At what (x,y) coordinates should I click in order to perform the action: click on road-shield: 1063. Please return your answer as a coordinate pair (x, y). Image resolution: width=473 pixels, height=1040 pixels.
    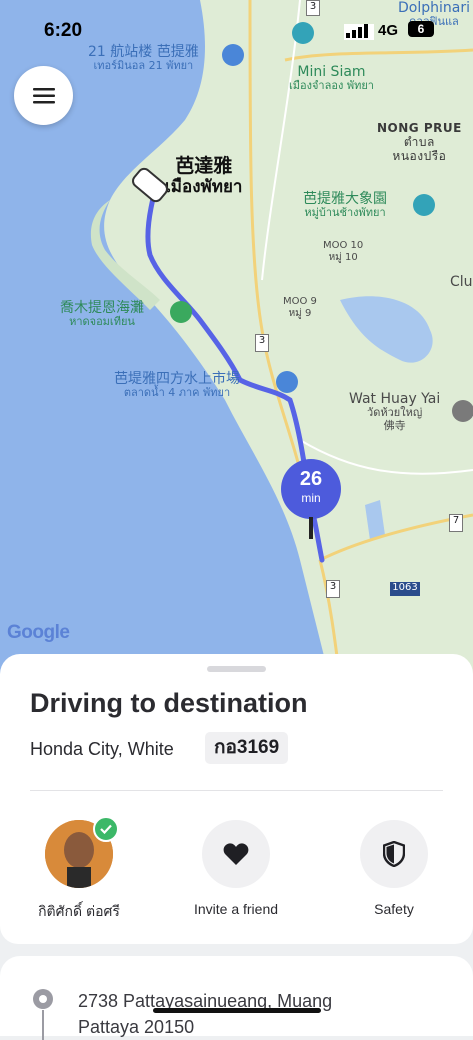
    Looking at the image, I should click on (405, 589).